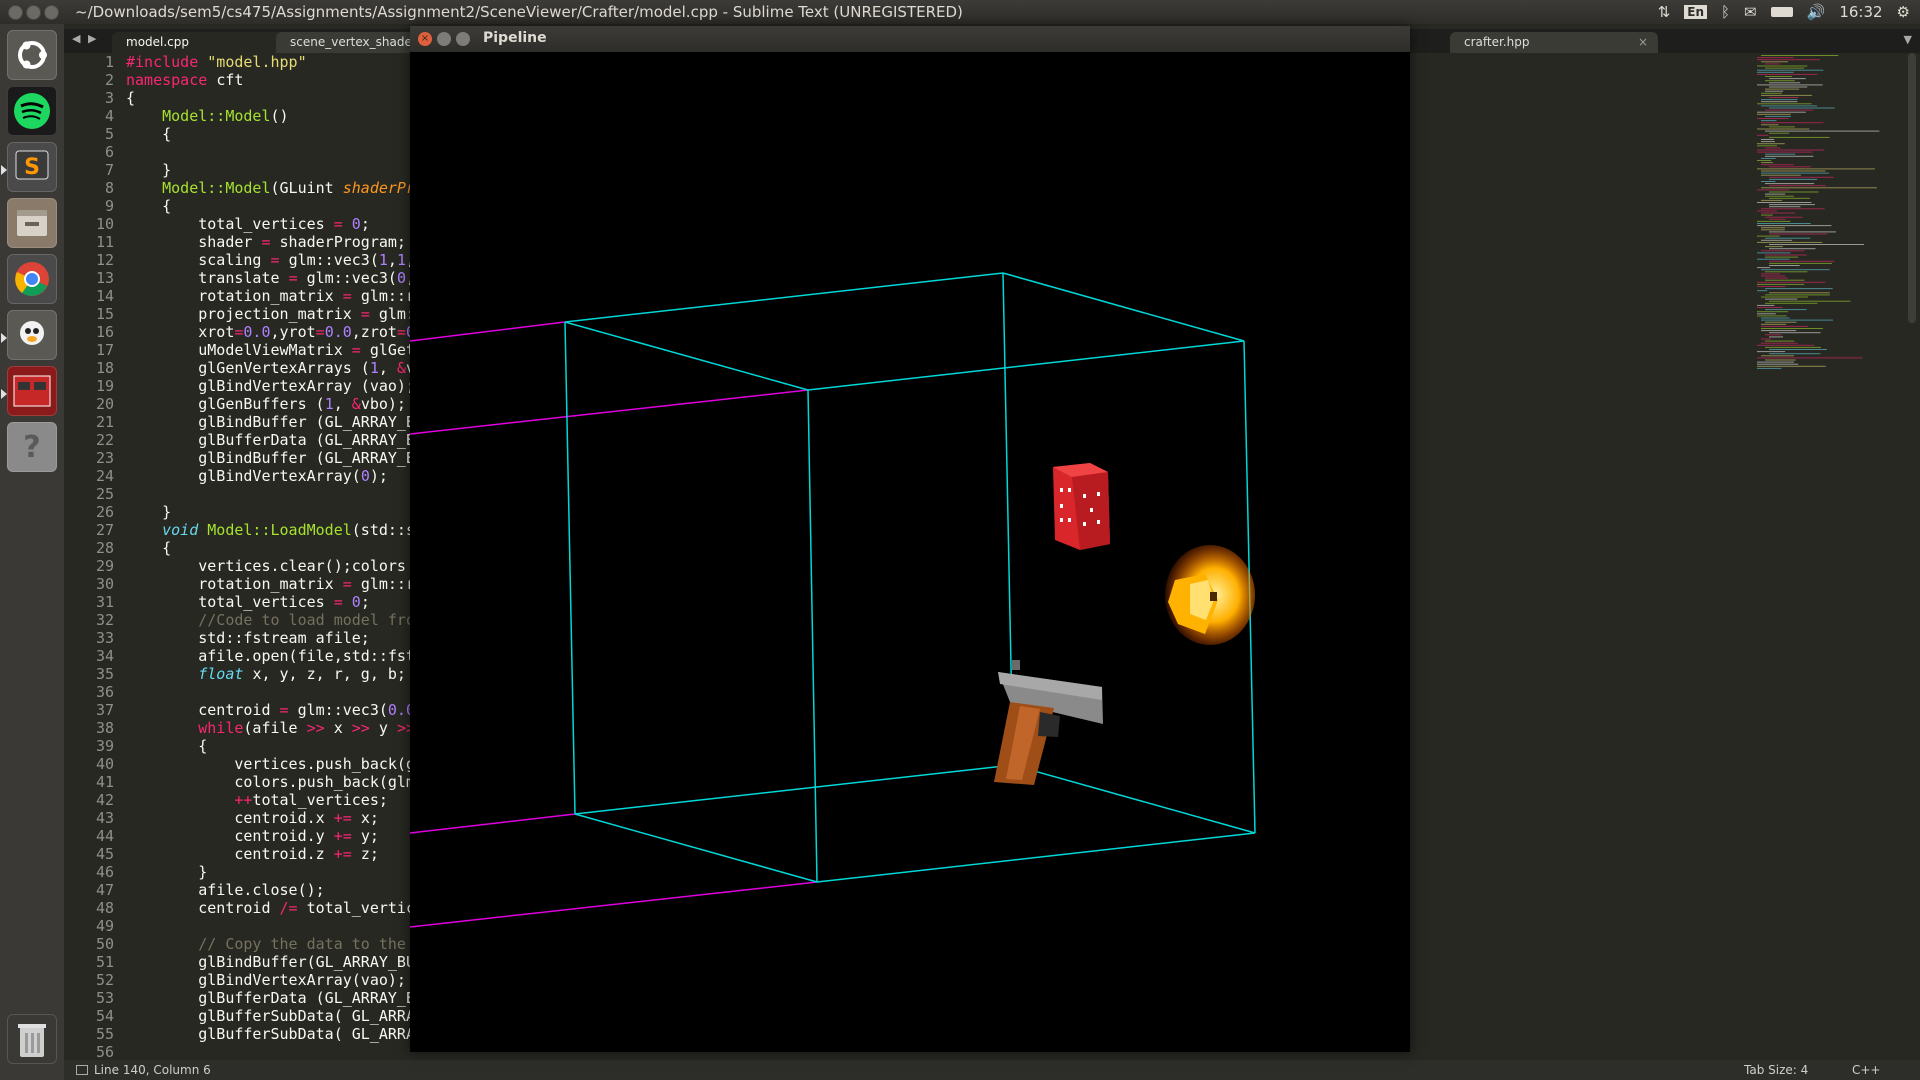 The image size is (1920, 1080). I want to click on pipeline-titlebar: × Pipeline, so click(910, 39).